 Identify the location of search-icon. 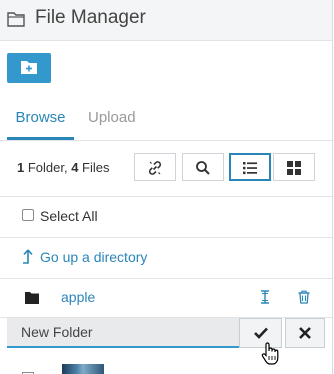
(203, 168).